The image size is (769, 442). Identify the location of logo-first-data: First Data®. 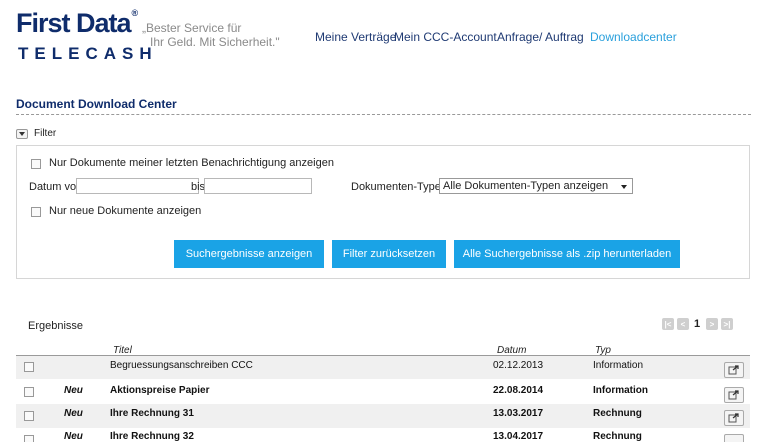
(77, 23).